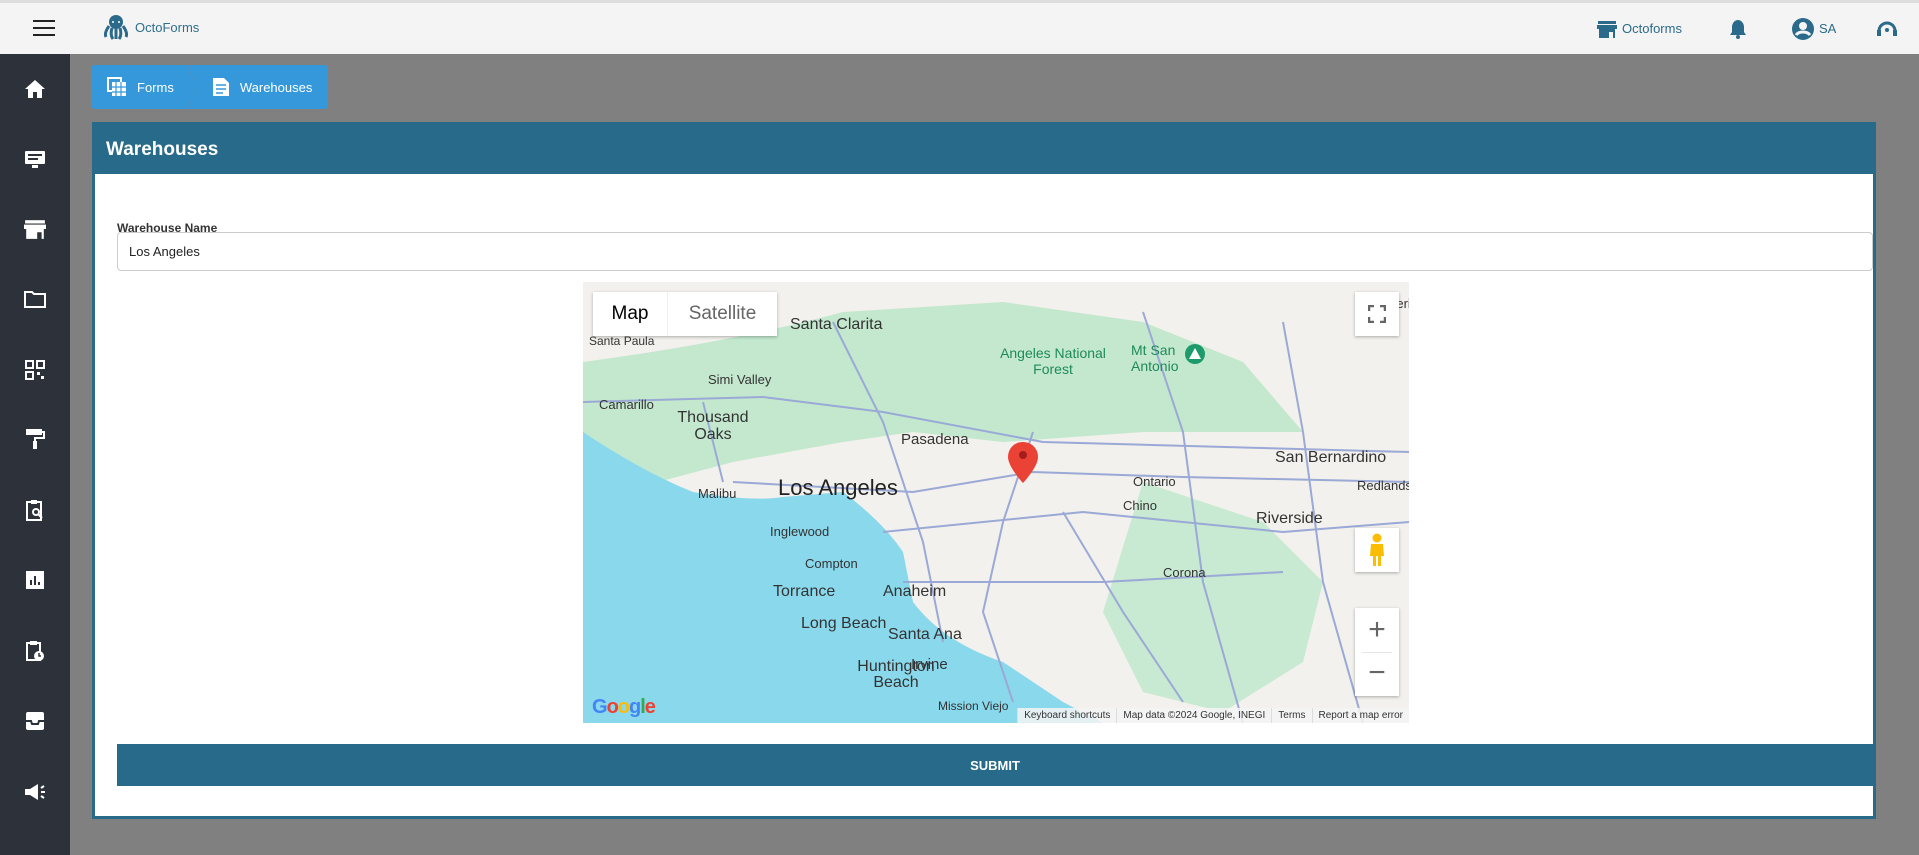  What do you see at coordinates (1803, 28) in the screenshot?
I see `user-circle-icon` at bounding box center [1803, 28].